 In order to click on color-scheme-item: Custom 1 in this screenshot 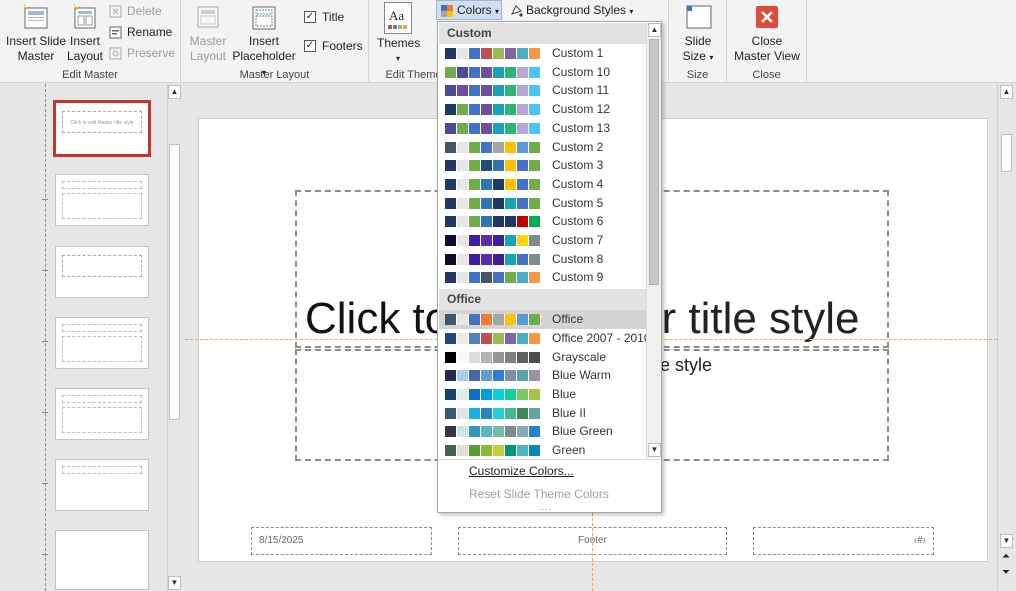, I will do `click(542, 53)`.